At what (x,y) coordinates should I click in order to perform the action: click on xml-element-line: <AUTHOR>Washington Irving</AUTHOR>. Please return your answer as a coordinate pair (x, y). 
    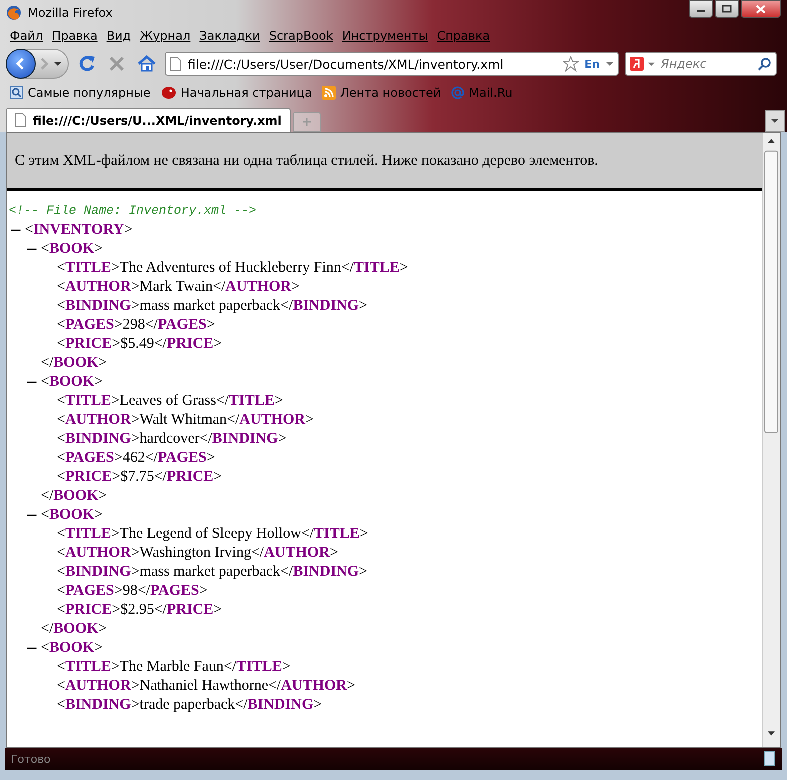
    Looking at the image, I should click on (197, 553).